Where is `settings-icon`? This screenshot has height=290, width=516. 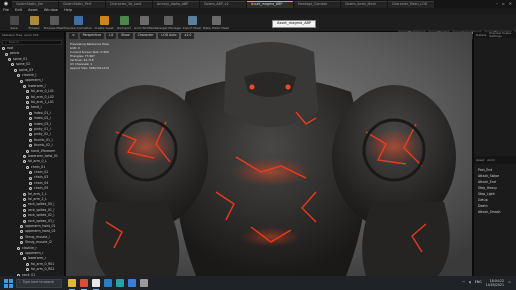 settings-icon is located at coordinates (144, 283).